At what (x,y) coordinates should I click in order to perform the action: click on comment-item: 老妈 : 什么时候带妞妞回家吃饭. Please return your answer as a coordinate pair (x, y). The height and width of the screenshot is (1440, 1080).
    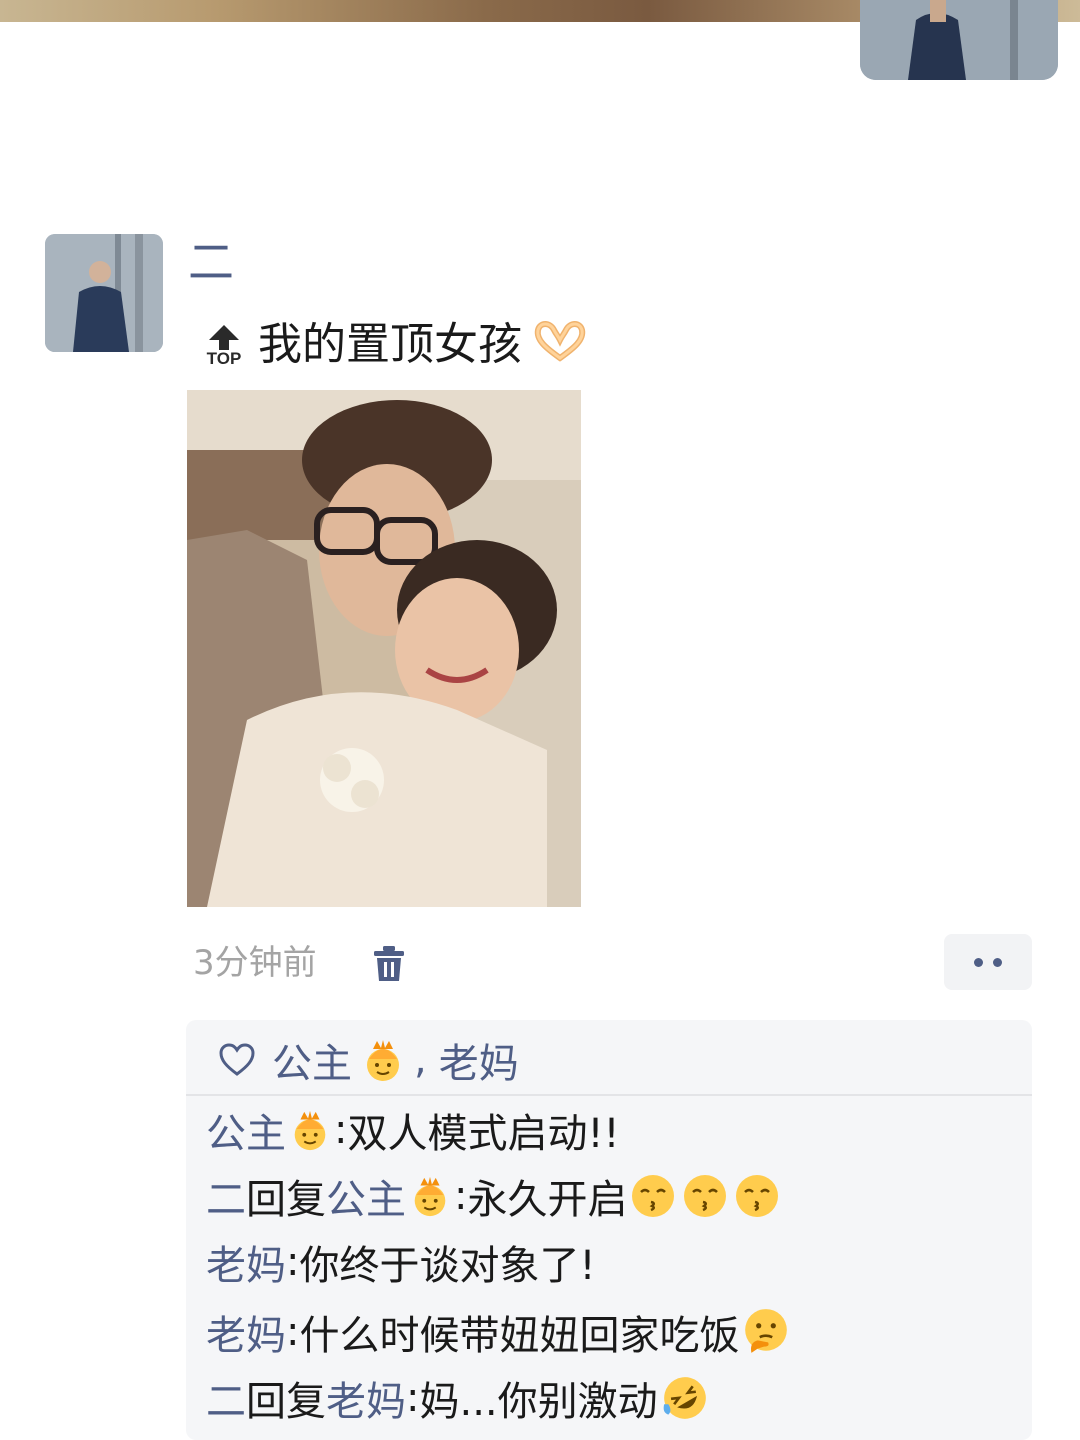
    Looking at the image, I should click on (499, 1332).